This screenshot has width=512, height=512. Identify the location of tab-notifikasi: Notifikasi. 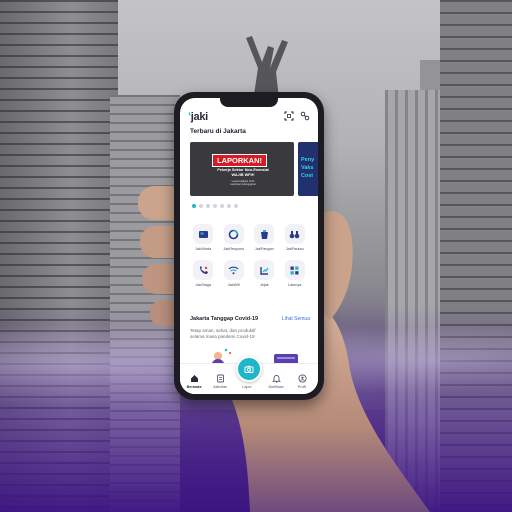
(276, 381).